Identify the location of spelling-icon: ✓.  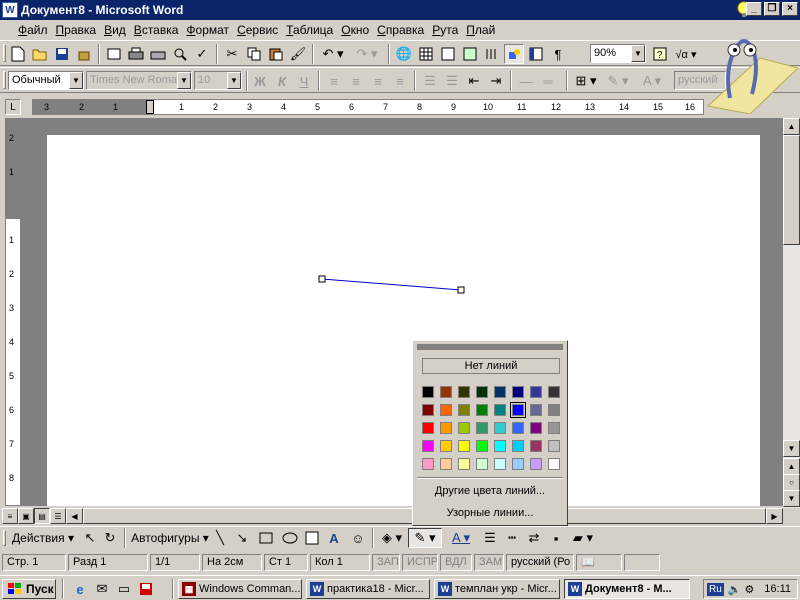
(202, 54).